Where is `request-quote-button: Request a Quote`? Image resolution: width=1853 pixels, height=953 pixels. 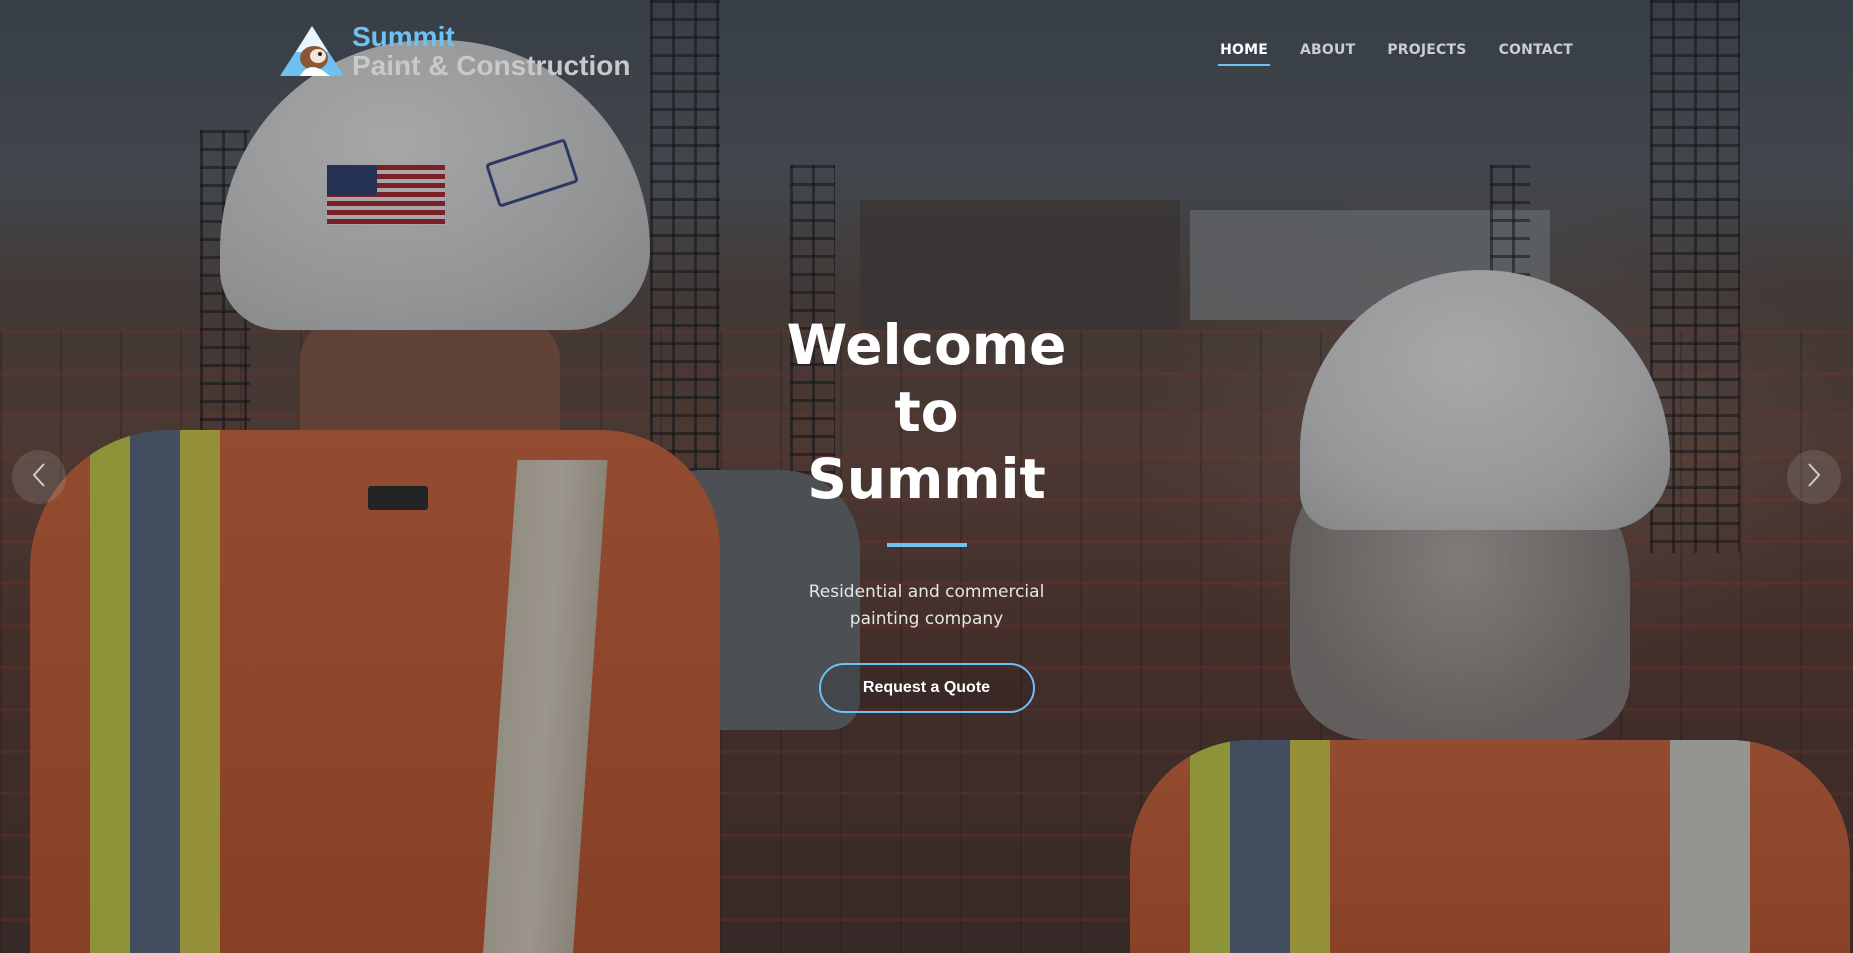 request-quote-button: Request a Quote is located at coordinates (926, 688).